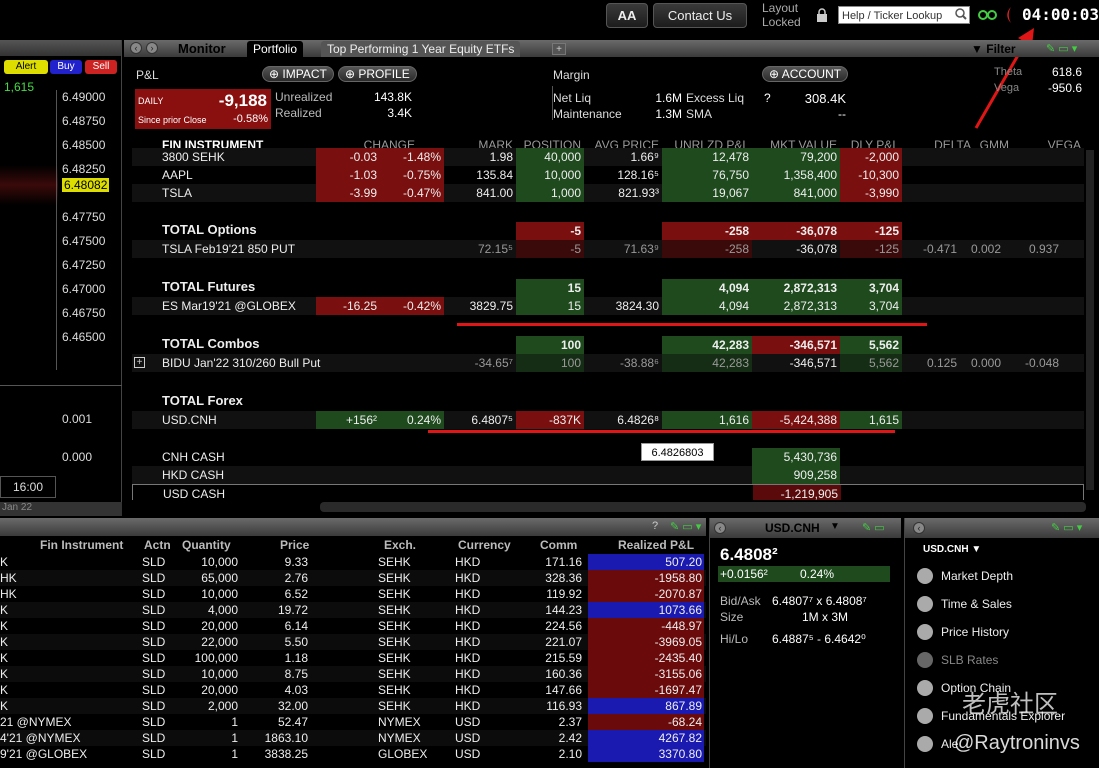 This screenshot has height=768, width=1099. I want to click on chart-area, so click(29, 185).